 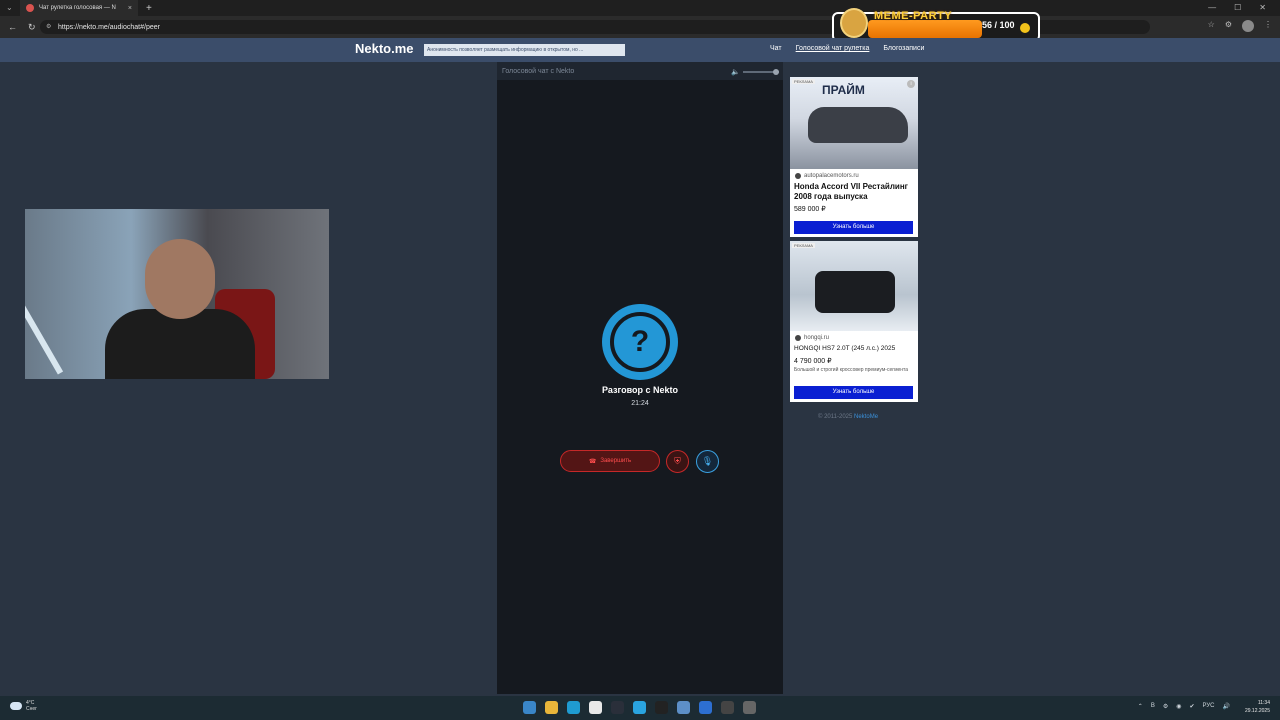 What do you see at coordinates (1237, 8) in the screenshot?
I see `maximize-icon: ☐` at bounding box center [1237, 8].